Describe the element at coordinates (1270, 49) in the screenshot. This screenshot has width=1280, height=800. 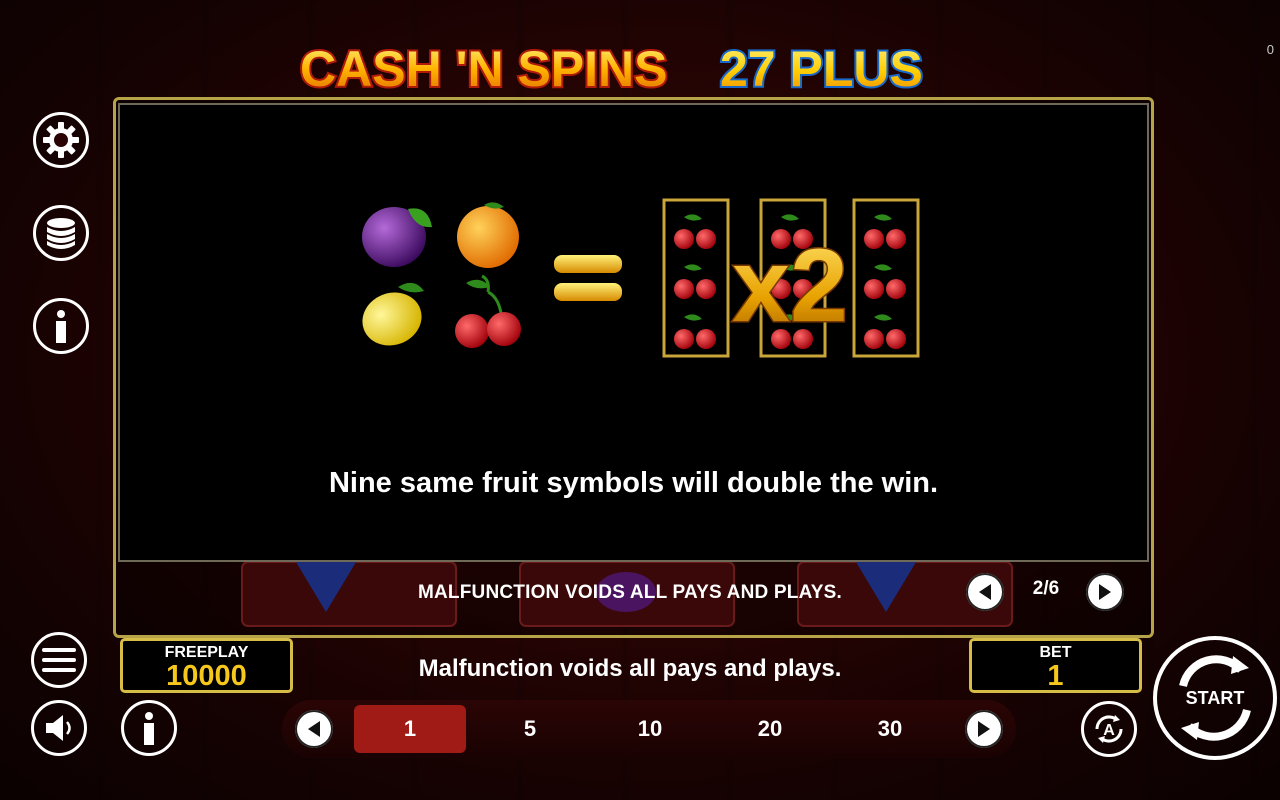
I see `corner-counter: 0` at that location.